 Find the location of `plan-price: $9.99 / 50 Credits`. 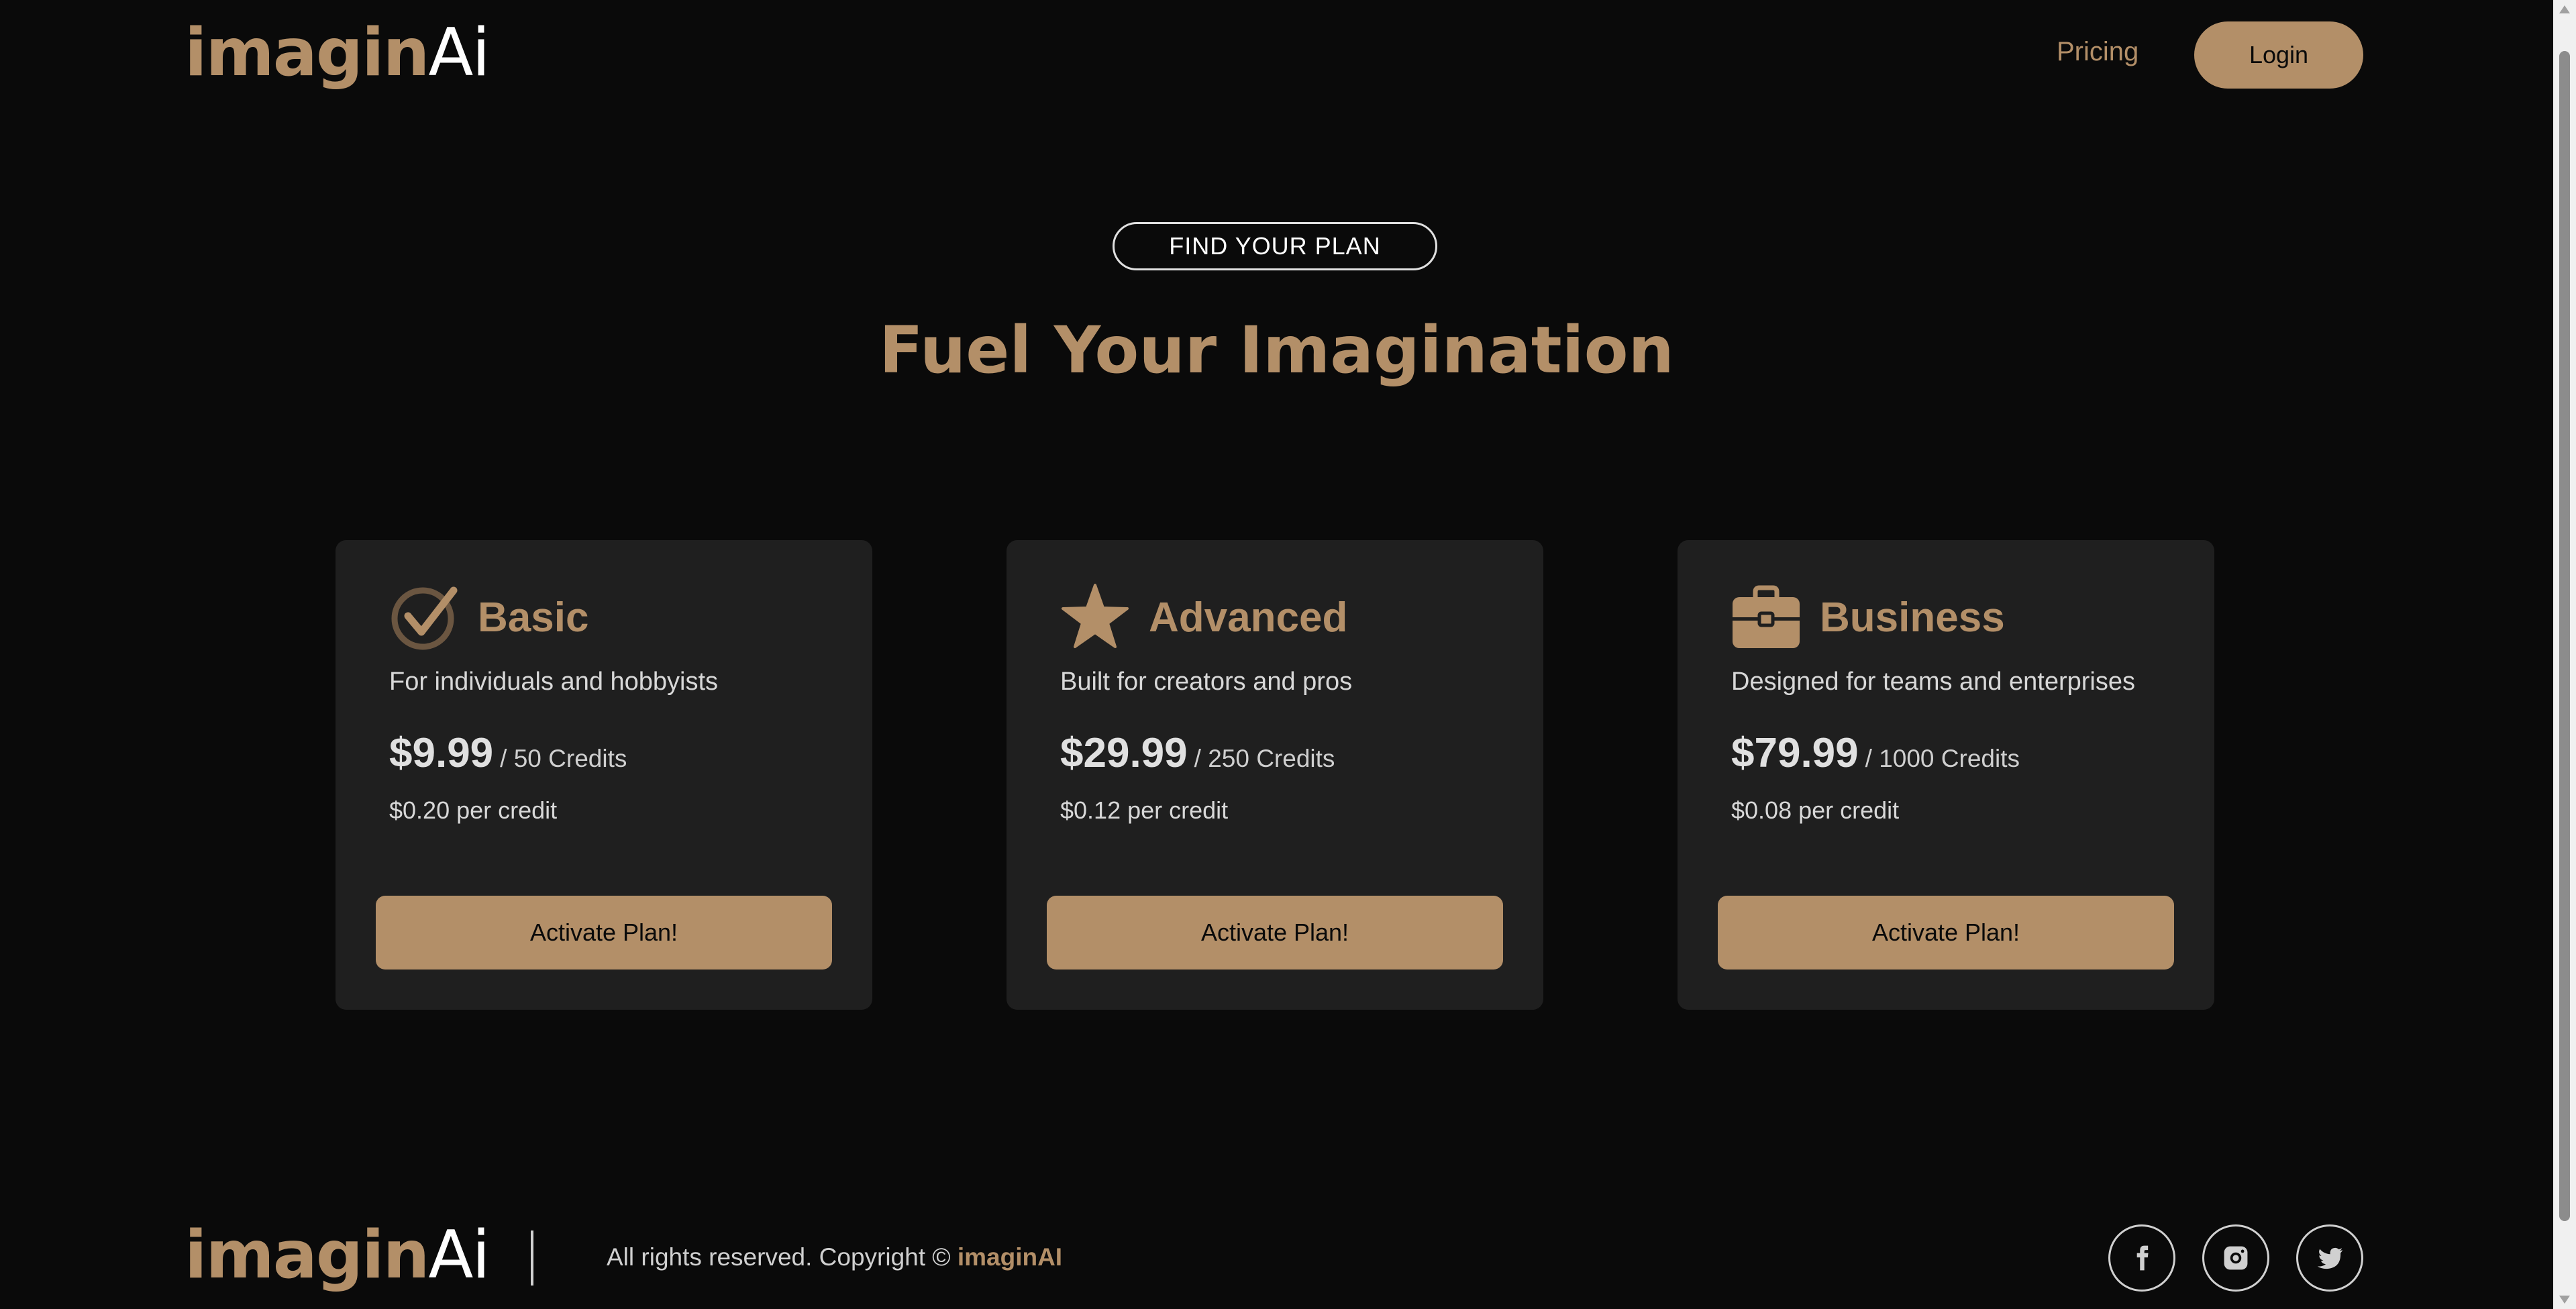

plan-price: $9.99 / 50 Credits is located at coordinates (508, 753).